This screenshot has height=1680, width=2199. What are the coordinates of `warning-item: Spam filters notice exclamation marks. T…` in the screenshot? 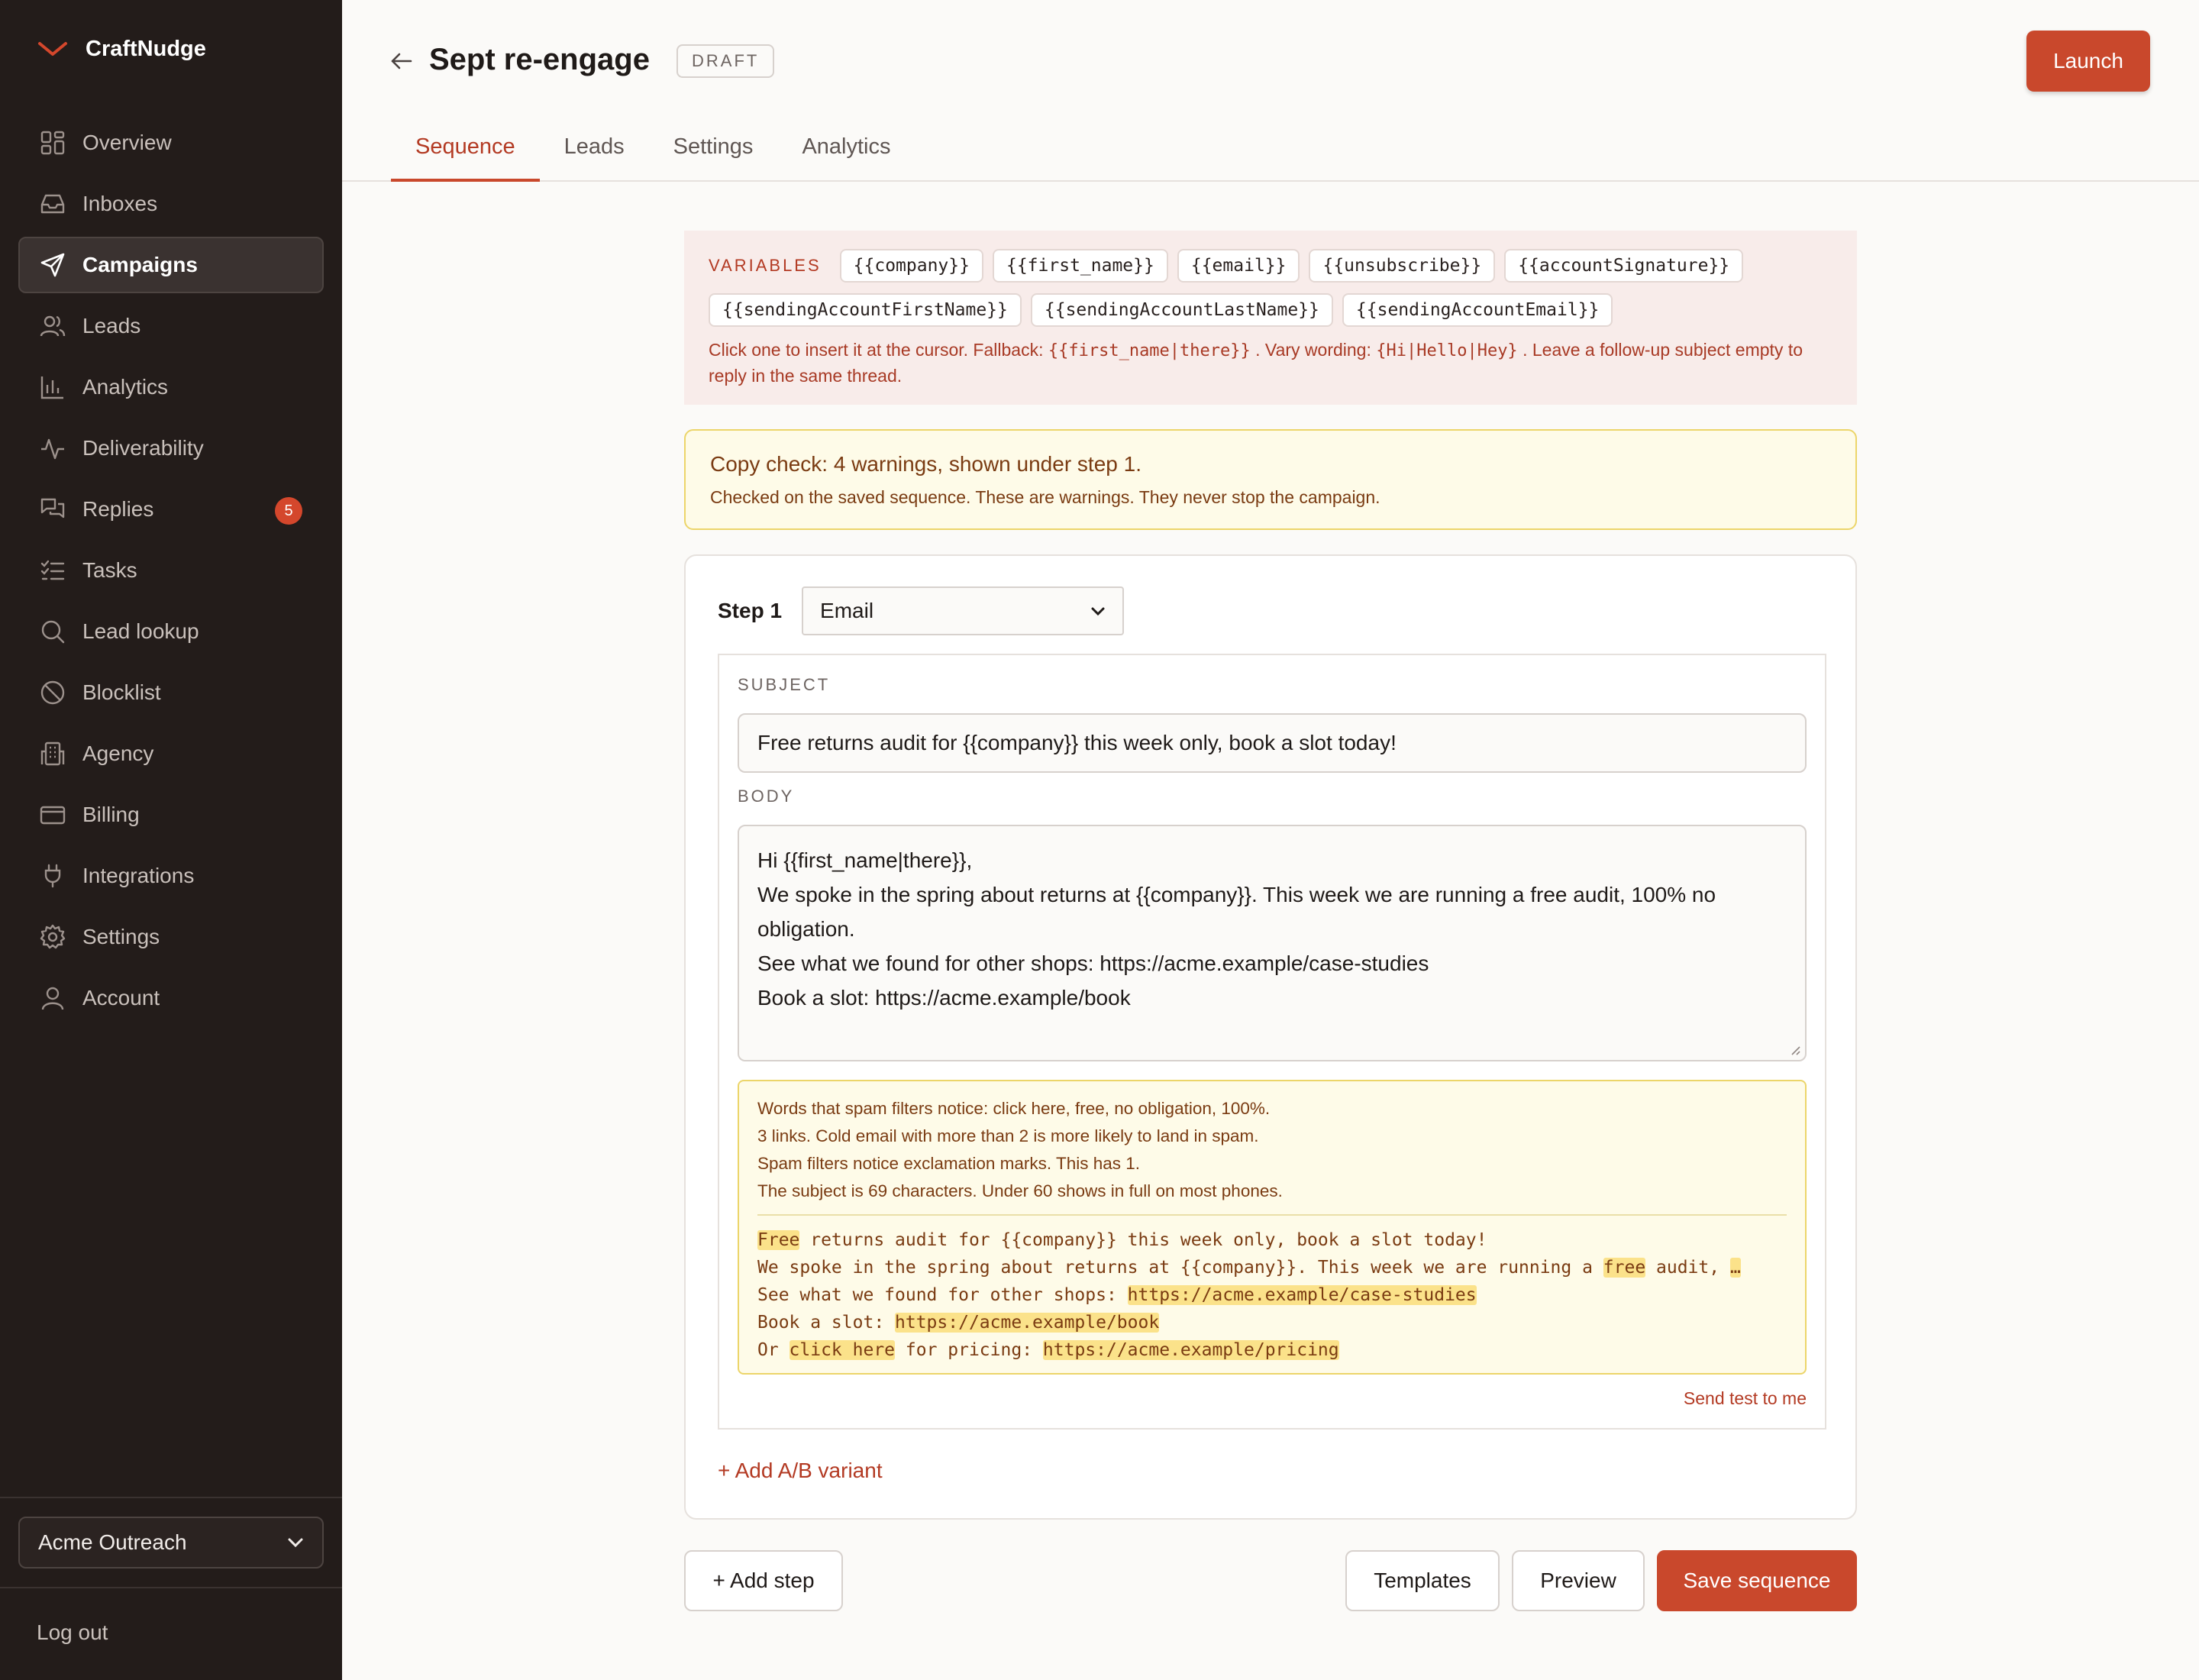 It's located at (949, 1163).